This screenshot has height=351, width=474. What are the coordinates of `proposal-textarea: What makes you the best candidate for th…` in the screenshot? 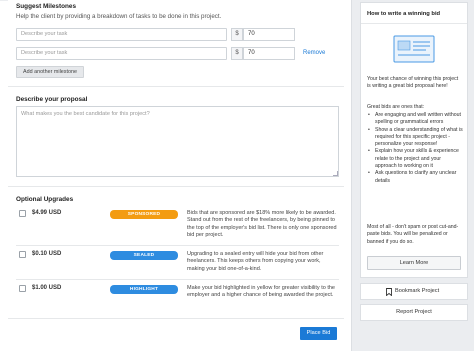 It's located at (177, 141).